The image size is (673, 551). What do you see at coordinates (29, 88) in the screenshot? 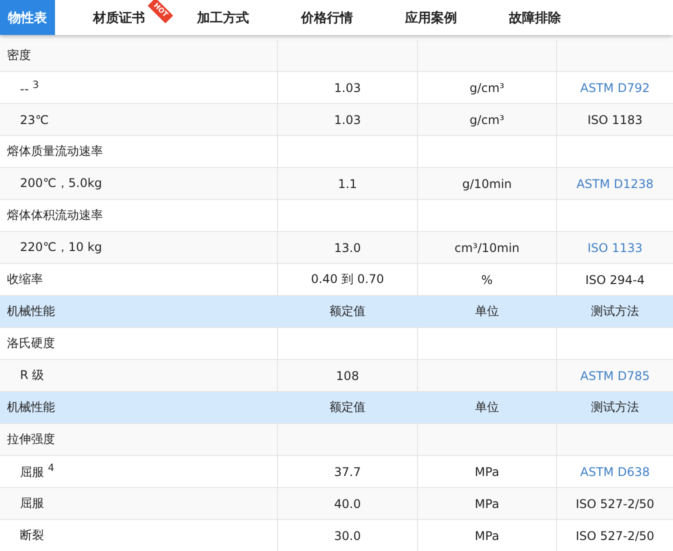
I see `property-name: -- $^{3}$` at bounding box center [29, 88].